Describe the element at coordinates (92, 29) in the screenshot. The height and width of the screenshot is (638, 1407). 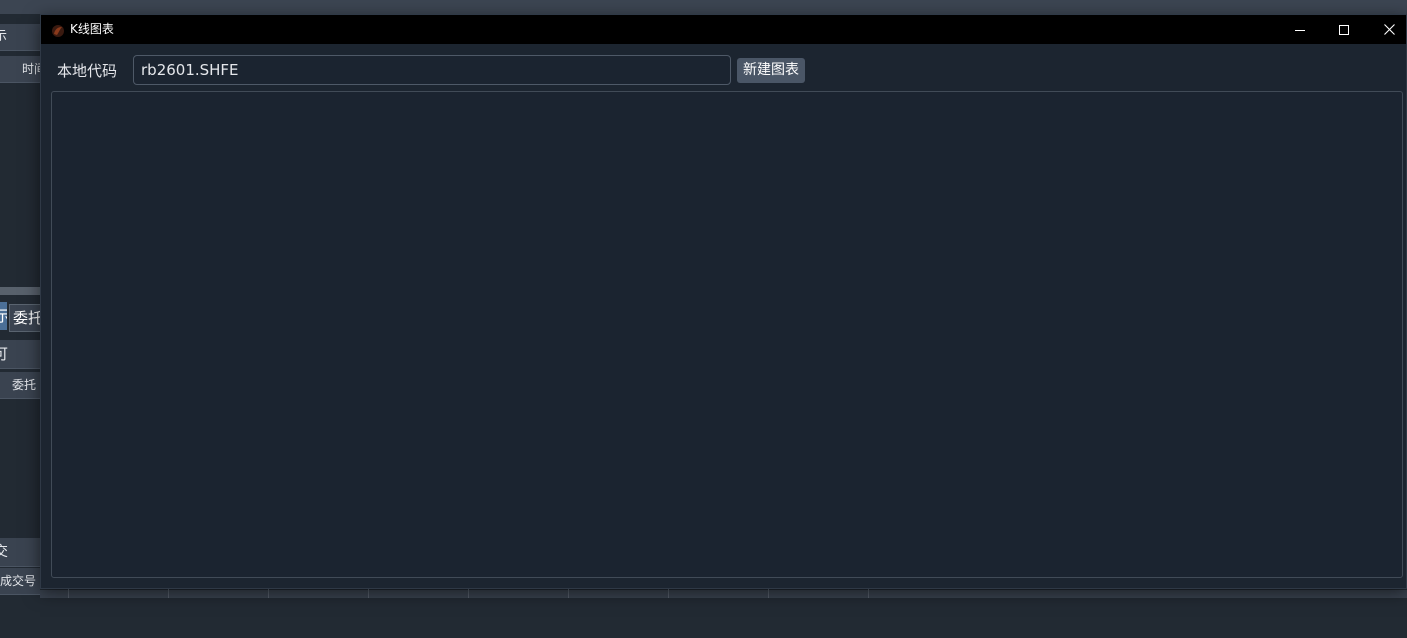
I see `window-title: K线图表` at that location.